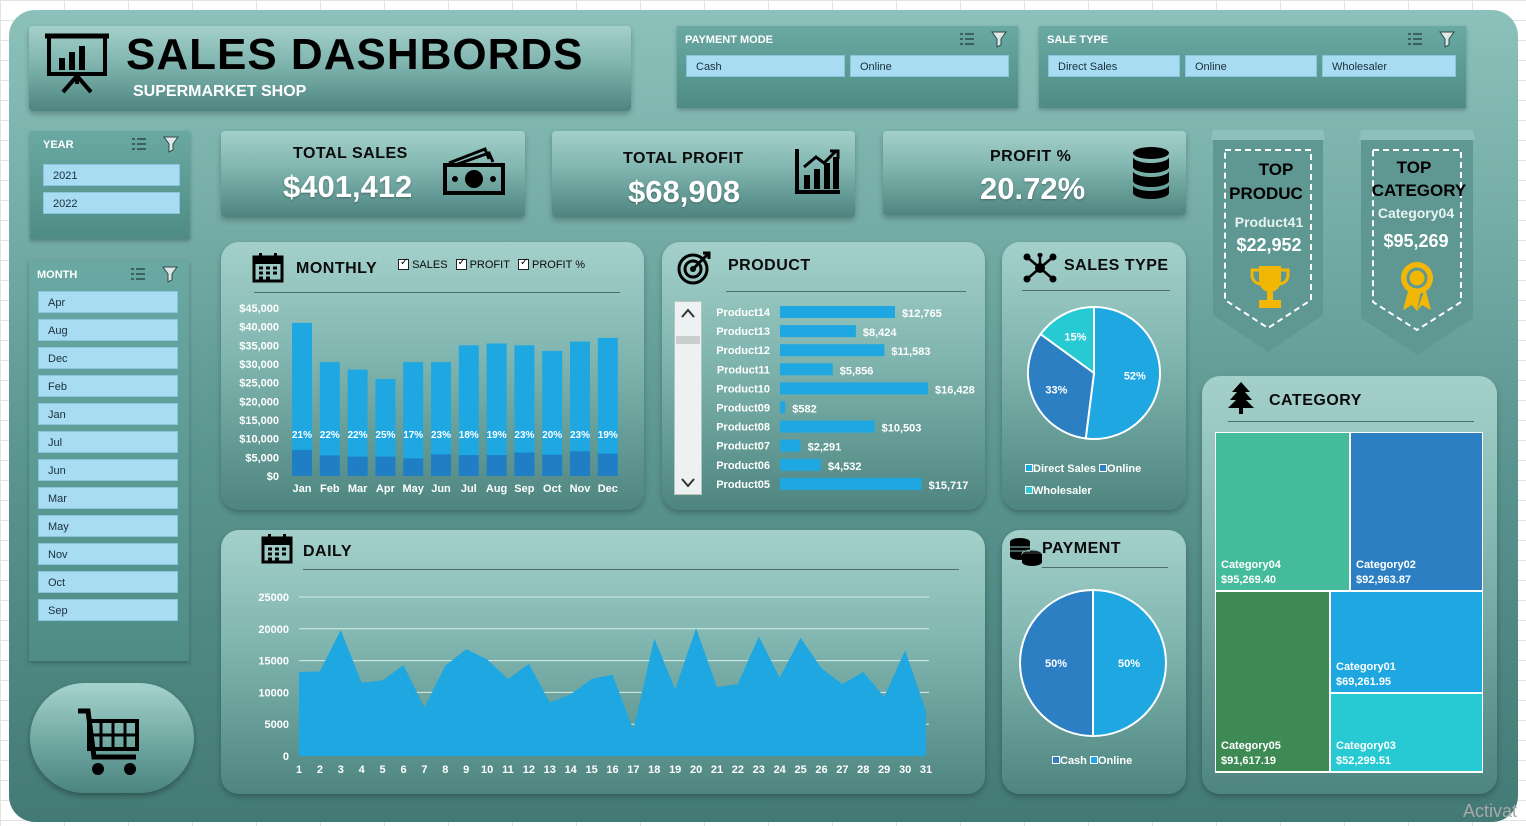 This screenshot has height=826, width=1526. Describe the element at coordinates (111, 203) in the screenshot. I see `slicer-option-2022: 2022` at that location.